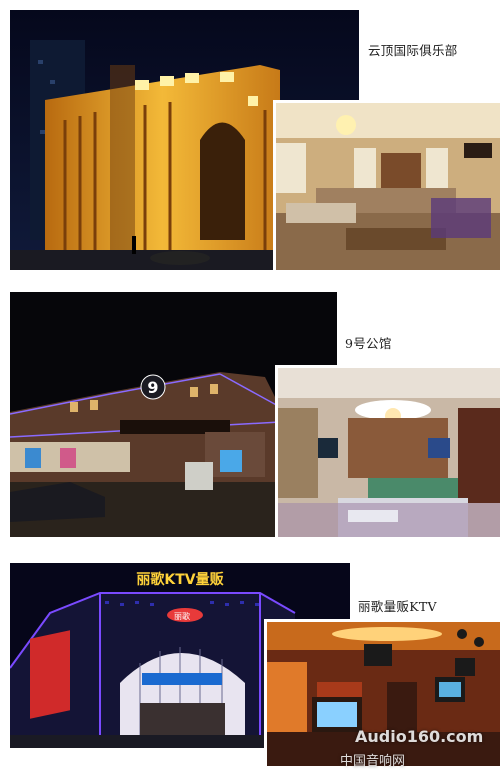  Describe the element at coordinates (389, 452) in the screenshot. I see `mansion-interior-photo` at that location.